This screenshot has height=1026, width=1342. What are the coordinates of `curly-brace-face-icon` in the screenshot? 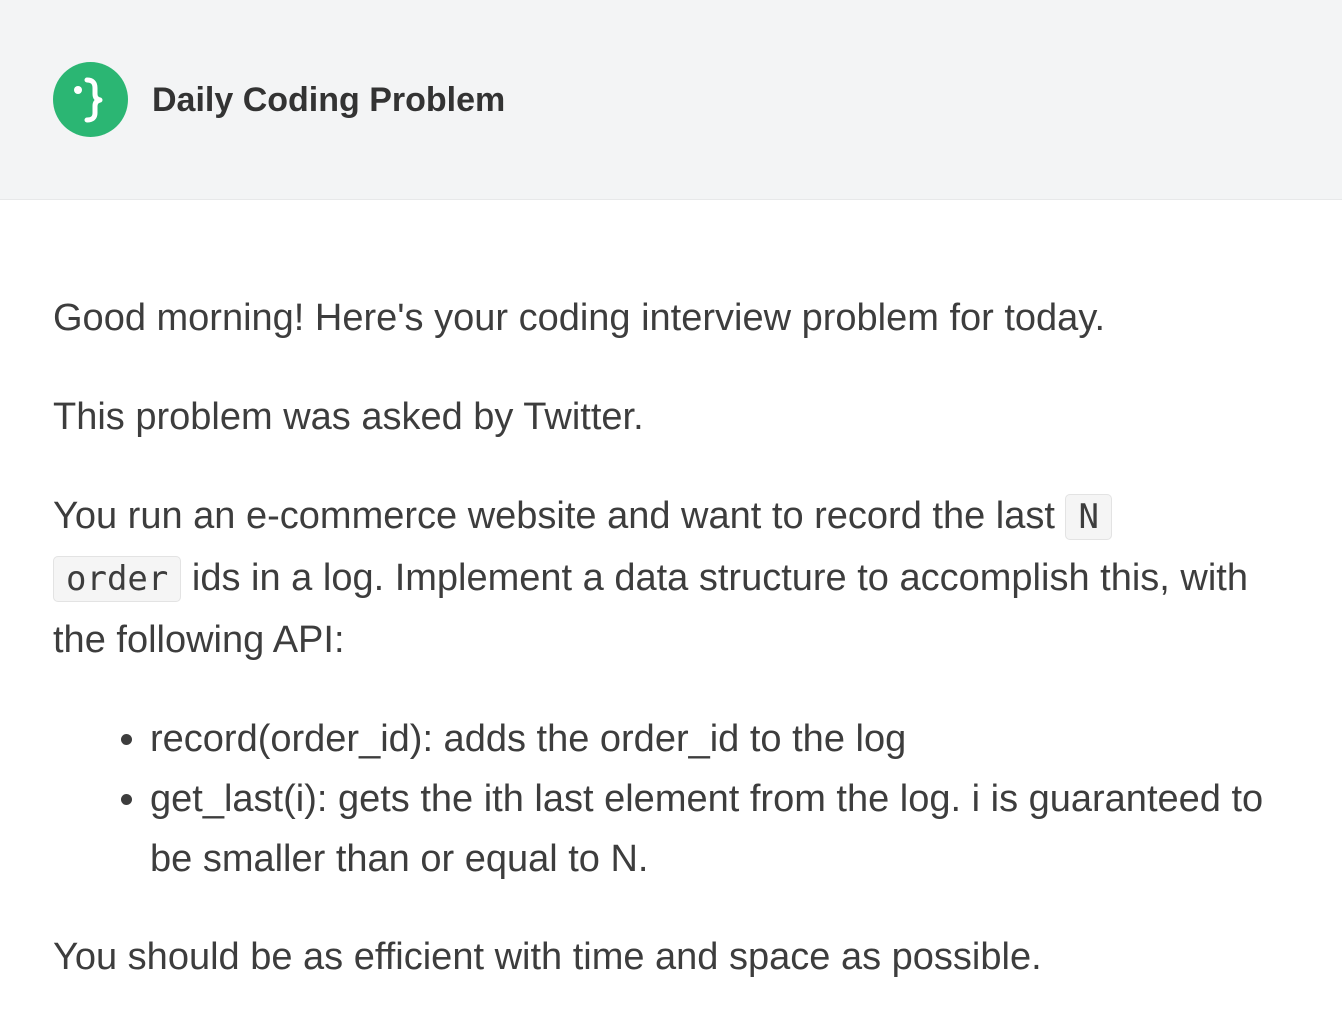 It's located at (88, 100).